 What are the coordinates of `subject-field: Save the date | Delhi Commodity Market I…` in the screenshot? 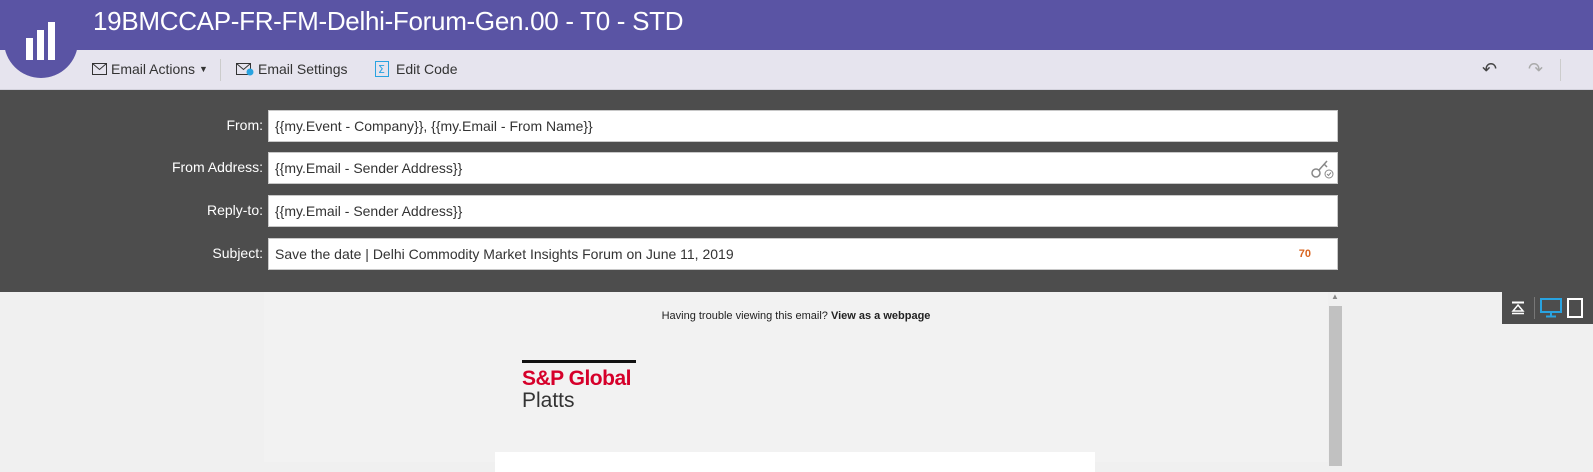 It's located at (803, 254).